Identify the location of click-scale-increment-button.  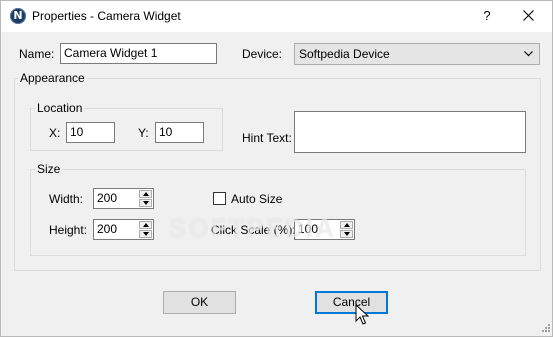
(346, 225).